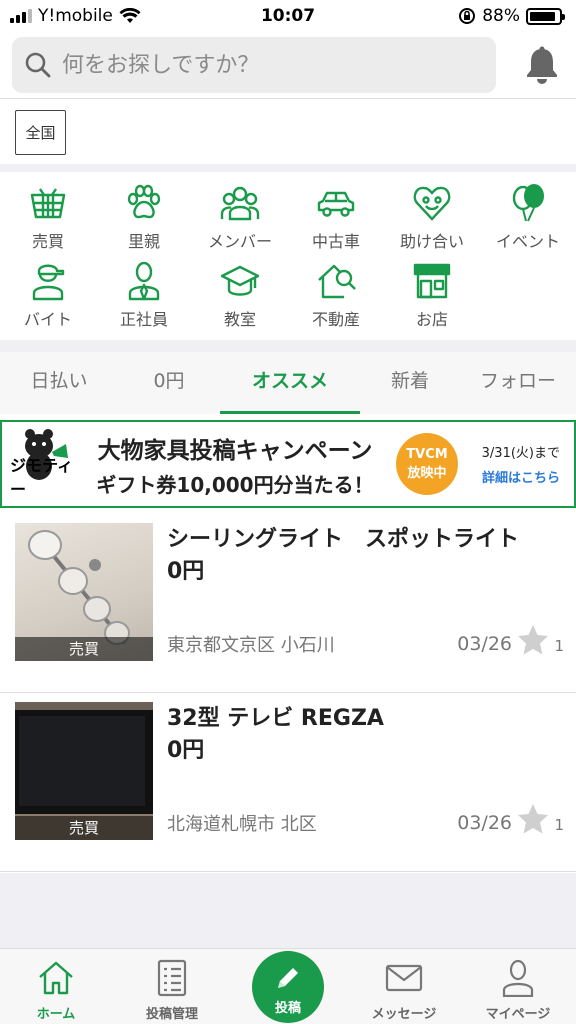  I want to click on nav-mypage-label: マイページ, so click(518, 1014).